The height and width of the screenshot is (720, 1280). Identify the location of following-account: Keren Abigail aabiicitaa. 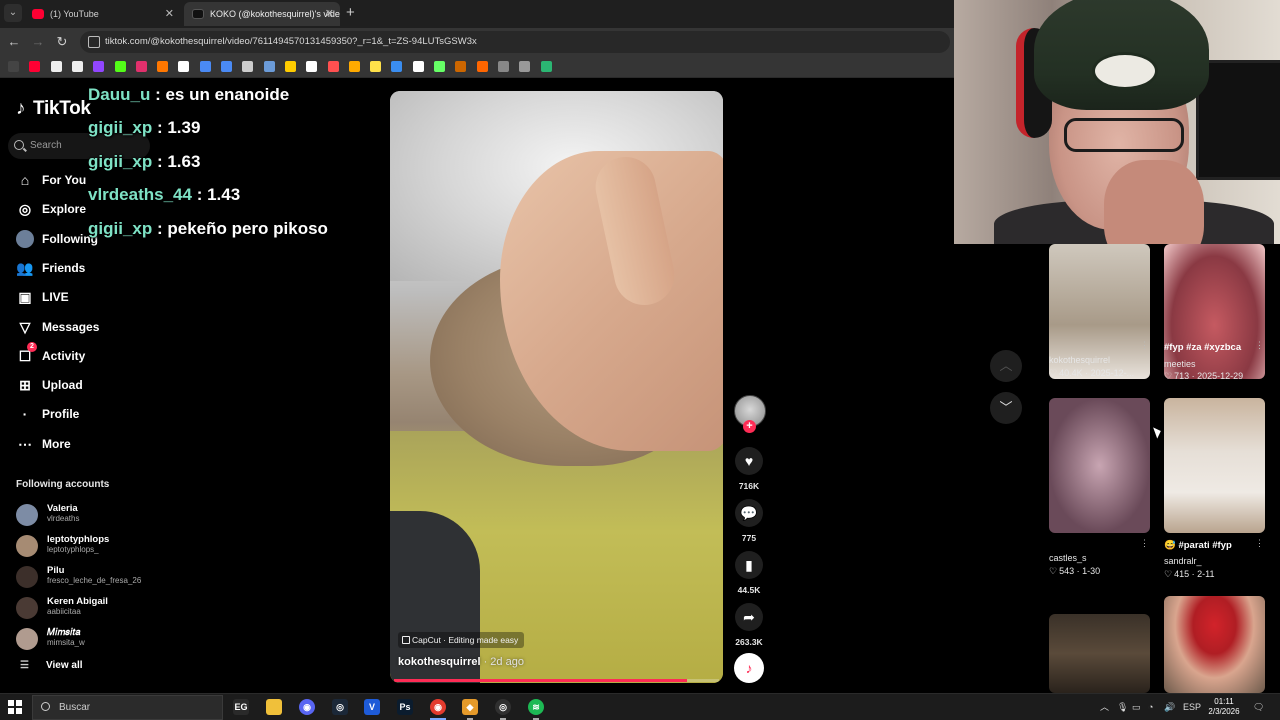
(86, 608).